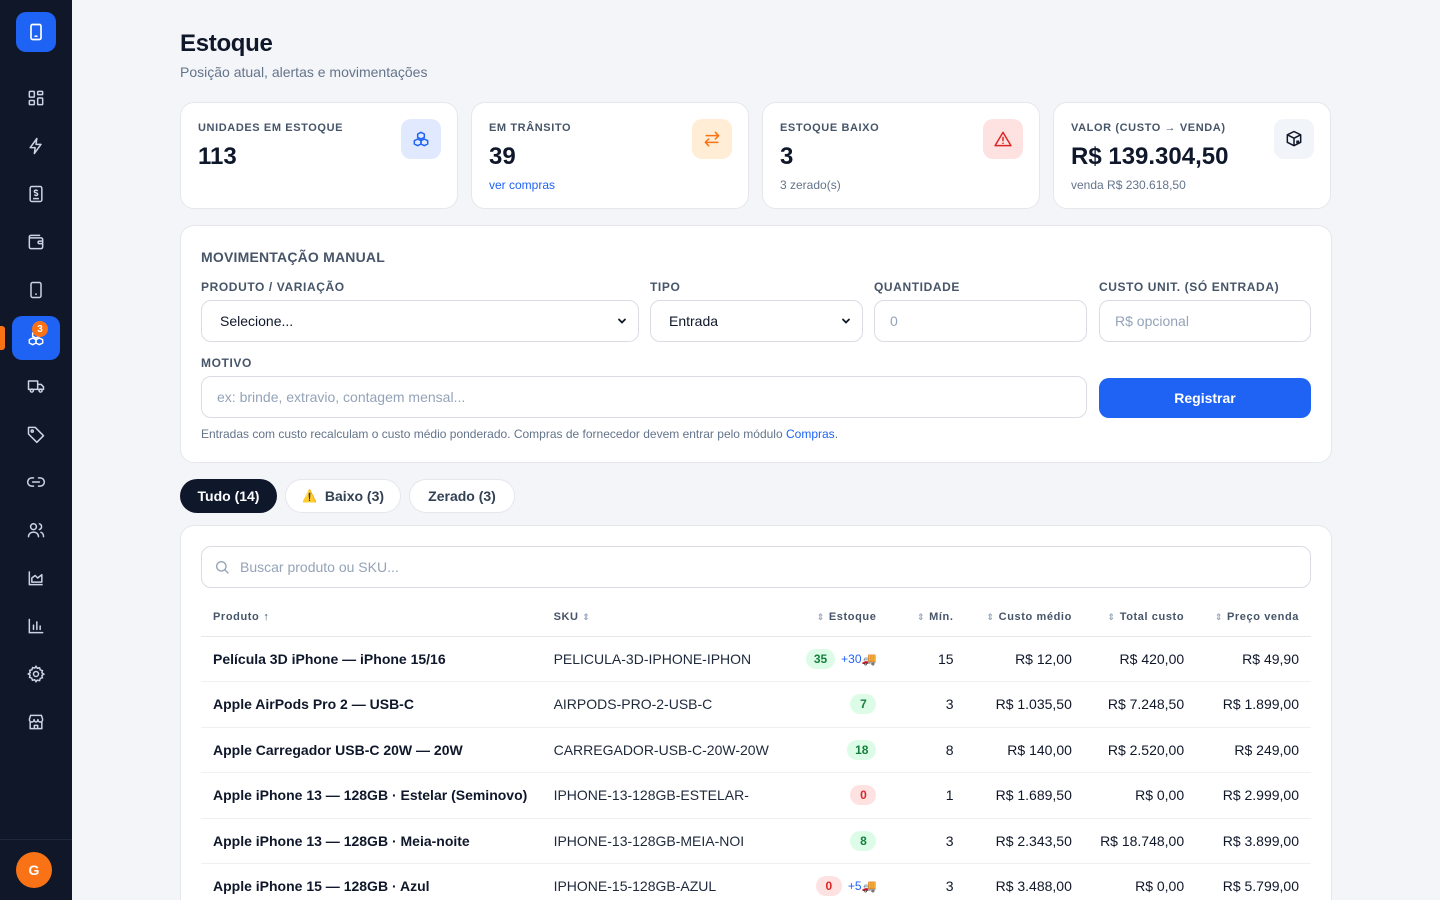 The image size is (1440, 900). I want to click on boxes-icon, so click(421, 139).